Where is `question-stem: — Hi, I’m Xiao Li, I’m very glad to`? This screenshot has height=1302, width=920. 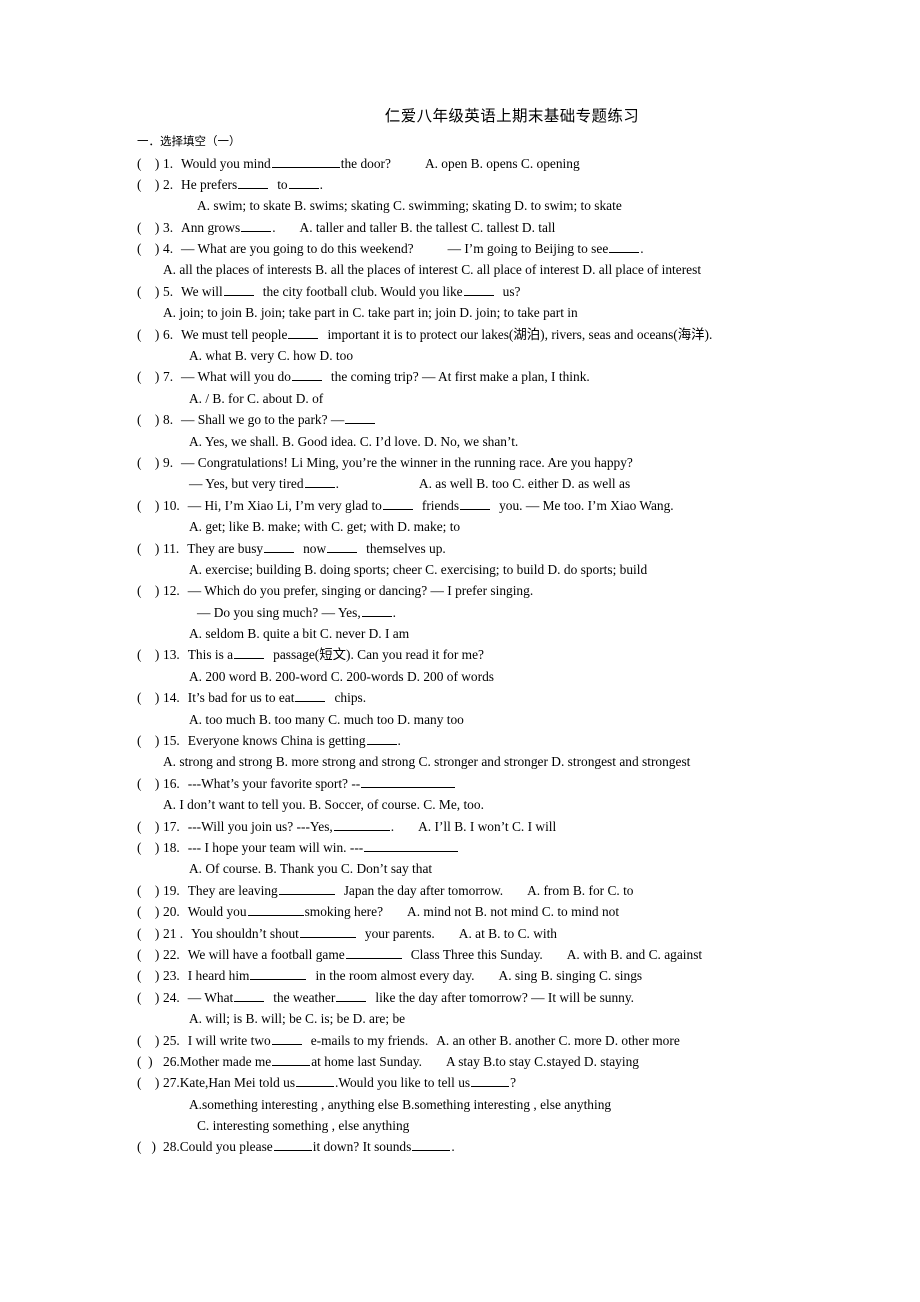 question-stem: — Hi, I’m Xiao Li, I’m very glad to is located at coordinates (284, 505).